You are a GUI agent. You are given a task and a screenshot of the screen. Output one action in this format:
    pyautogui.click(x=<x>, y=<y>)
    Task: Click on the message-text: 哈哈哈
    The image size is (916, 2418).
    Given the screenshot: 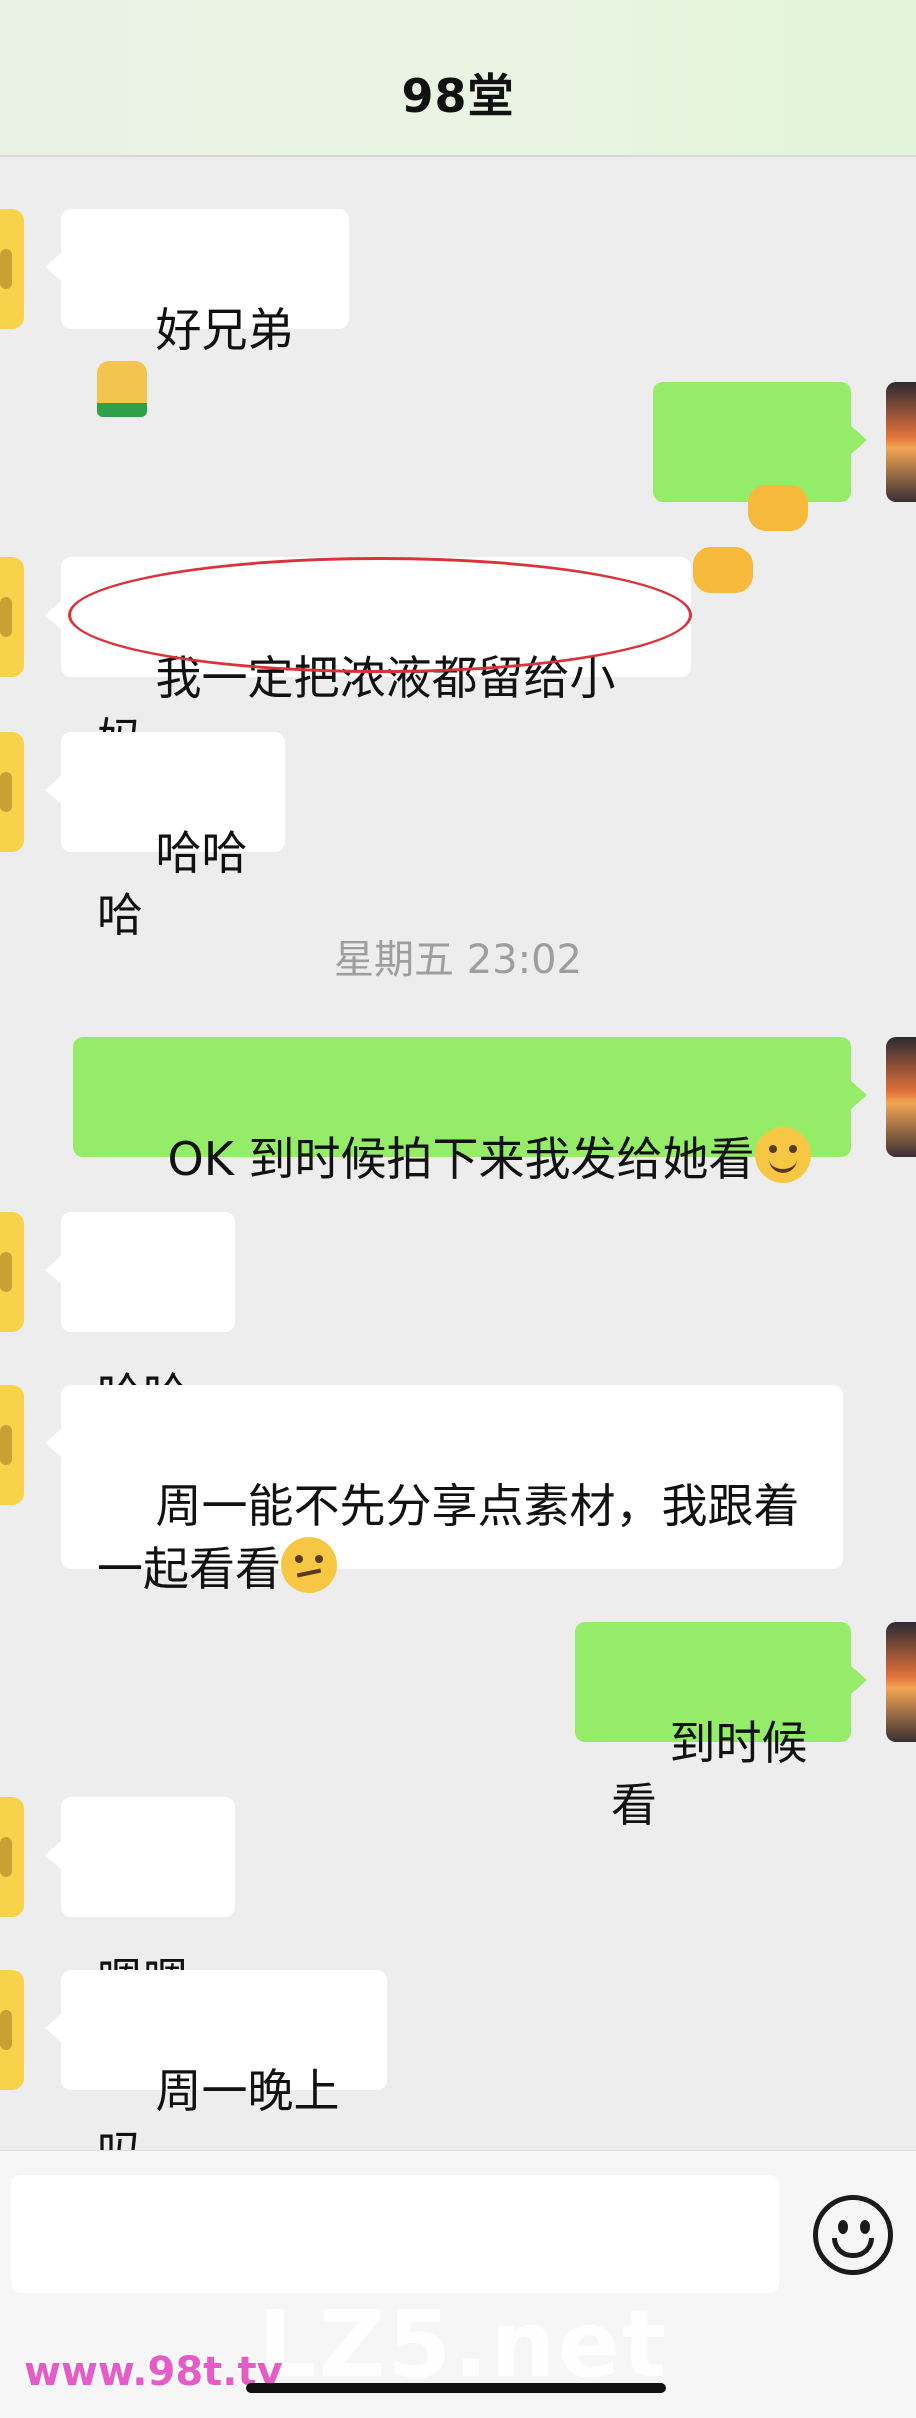 What is the action you would take?
    pyautogui.click(x=172, y=884)
    